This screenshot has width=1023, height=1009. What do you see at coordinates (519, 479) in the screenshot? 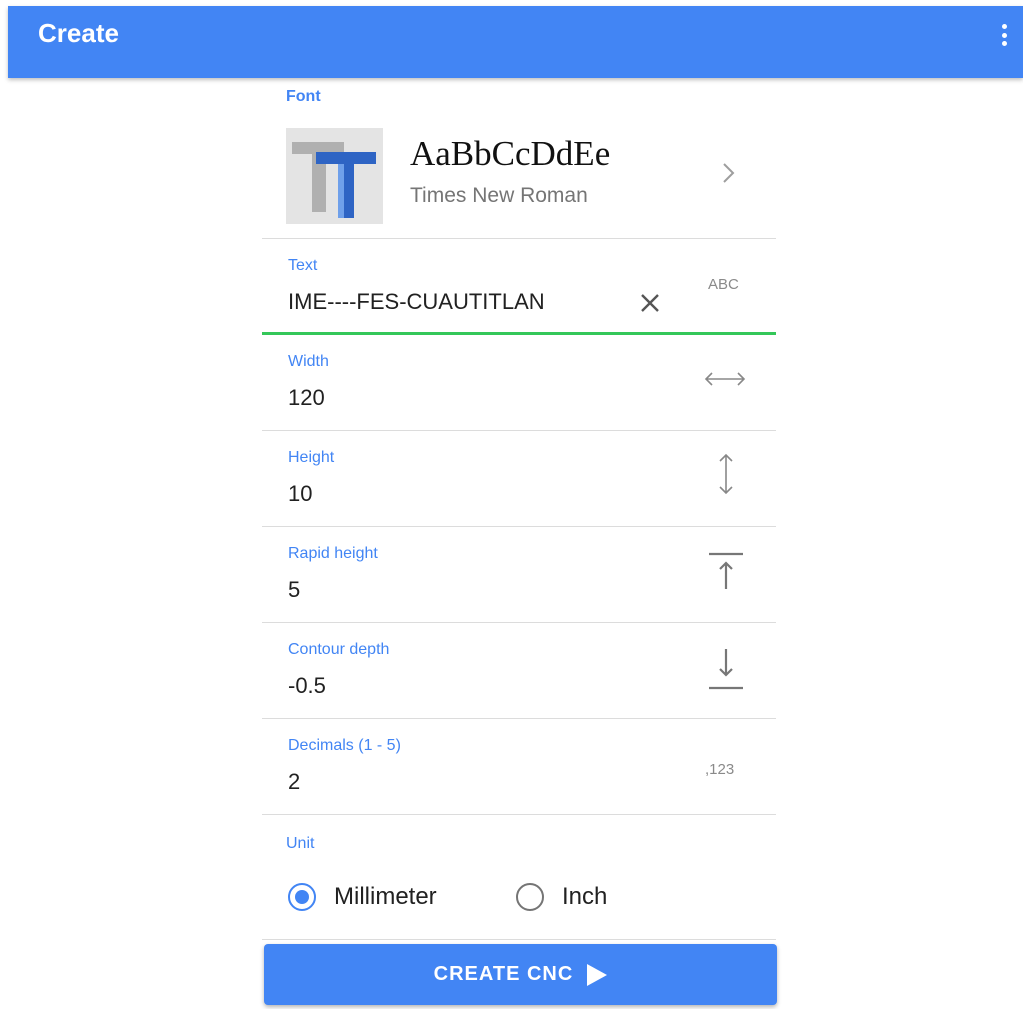
I see `height-field: Height` at bounding box center [519, 479].